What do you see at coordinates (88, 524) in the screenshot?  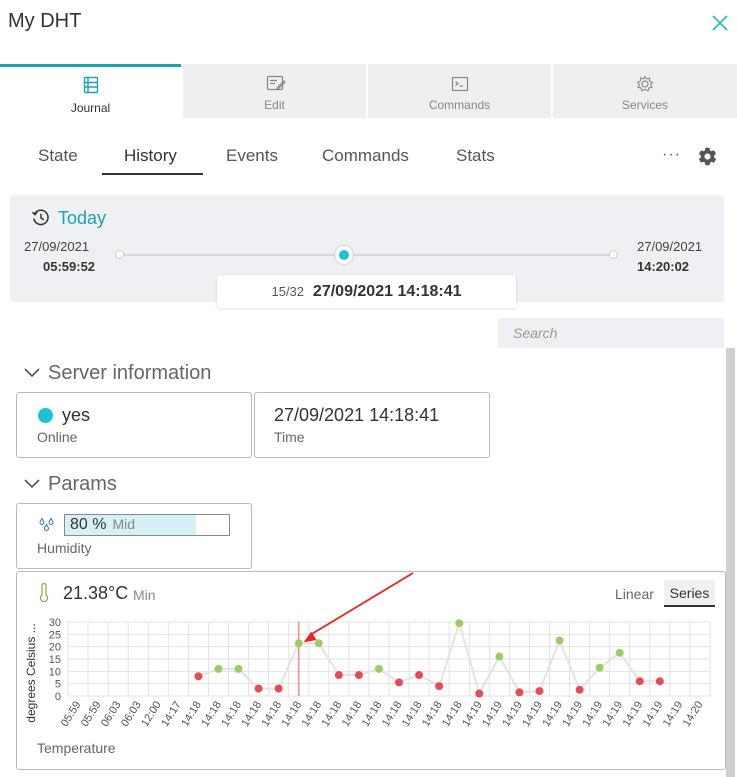 I see `humidity-value: 80 %` at bounding box center [88, 524].